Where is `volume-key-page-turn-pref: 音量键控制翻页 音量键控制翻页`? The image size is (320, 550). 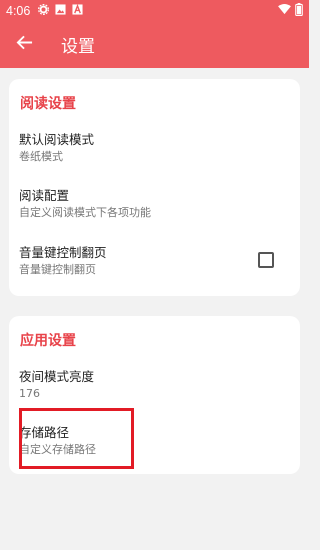 volume-key-page-turn-pref: 音量键控制翻页 音量键控制翻页 is located at coordinates (124, 261).